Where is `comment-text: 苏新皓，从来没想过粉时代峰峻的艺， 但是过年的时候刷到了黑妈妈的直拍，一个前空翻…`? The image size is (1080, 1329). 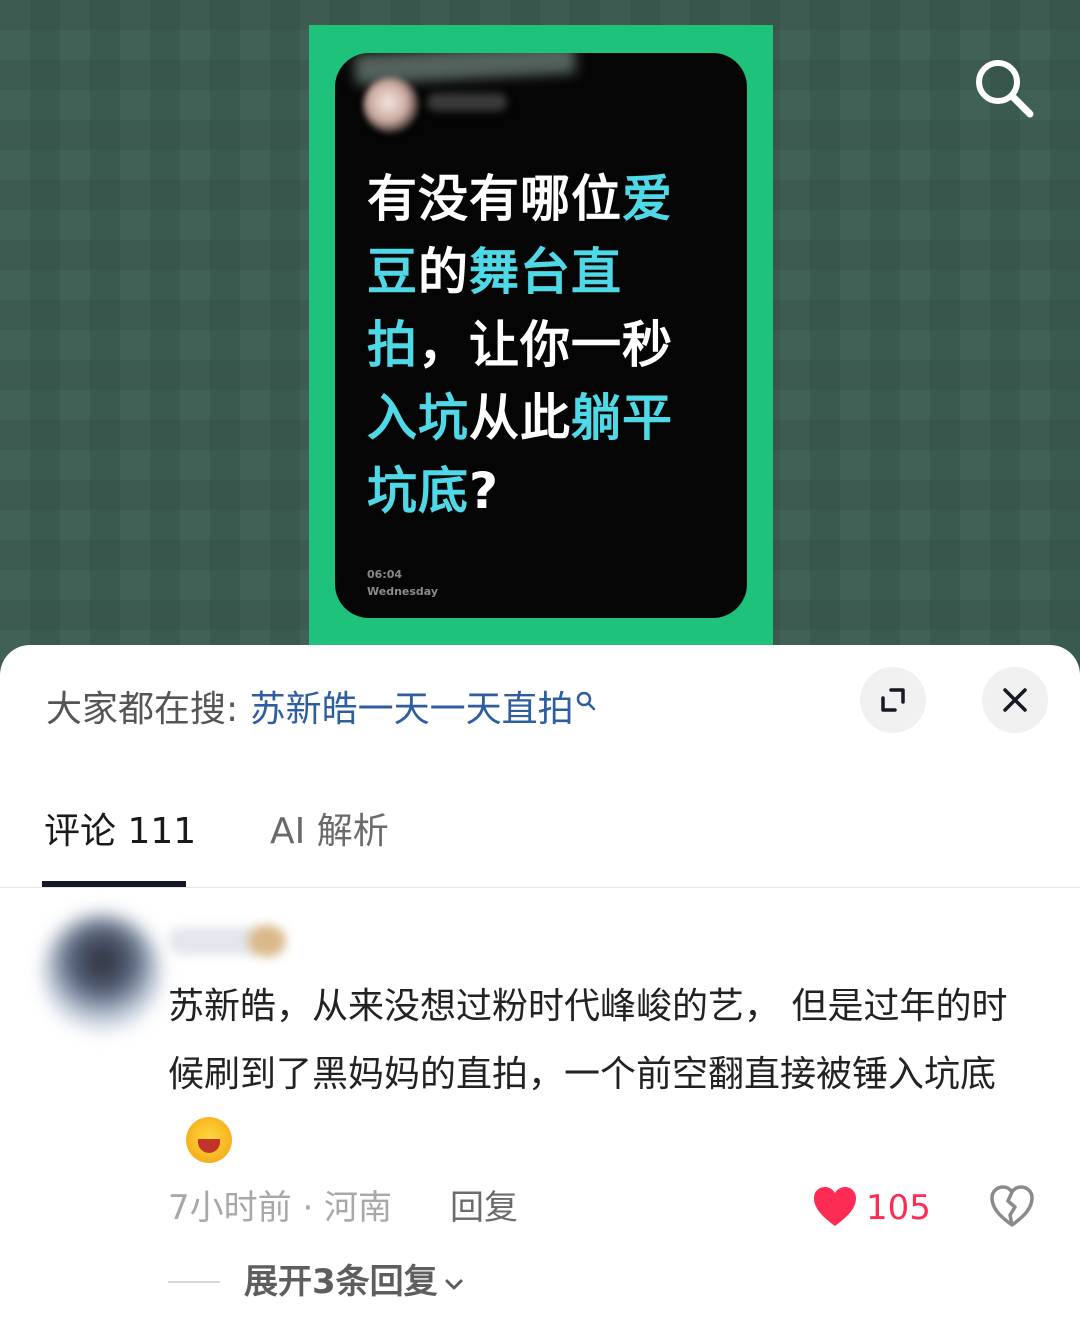
comment-text: 苏新皓，从来没想过粉时代峰峻的艺， 但是过年的时候刷到了黑妈妈的直拍，一个前空翻… is located at coordinates (603, 1075).